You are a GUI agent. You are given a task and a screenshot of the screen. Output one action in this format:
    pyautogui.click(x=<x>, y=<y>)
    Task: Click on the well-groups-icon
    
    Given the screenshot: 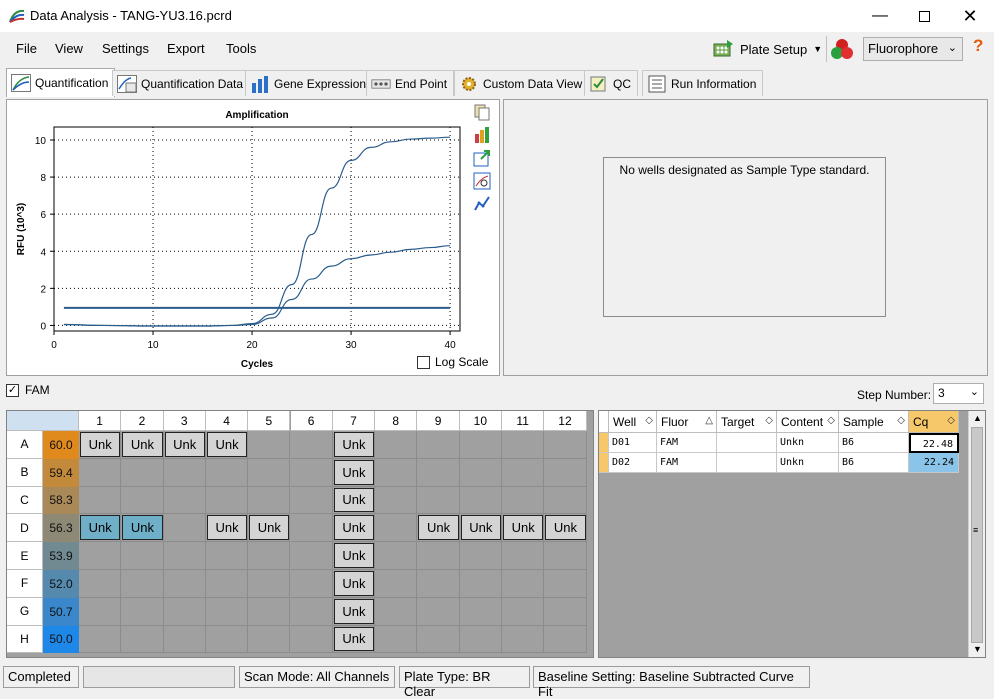 What is the action you would take?
    pyautogui.click(x=842, y=49)
    